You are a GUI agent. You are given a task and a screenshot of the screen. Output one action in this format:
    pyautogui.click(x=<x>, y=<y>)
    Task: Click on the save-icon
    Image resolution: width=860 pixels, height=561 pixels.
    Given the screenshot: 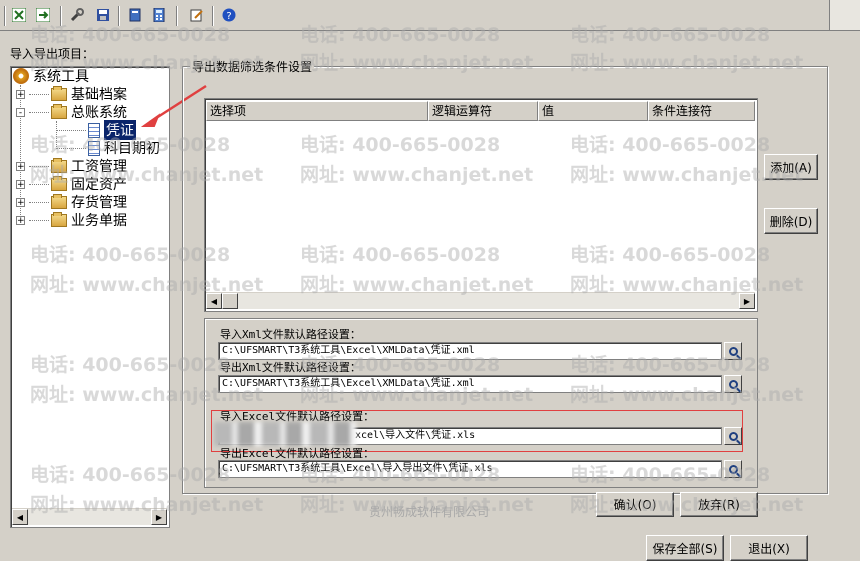 What is the action you would take?
    pyautogui.click(x=103, y=15)
    